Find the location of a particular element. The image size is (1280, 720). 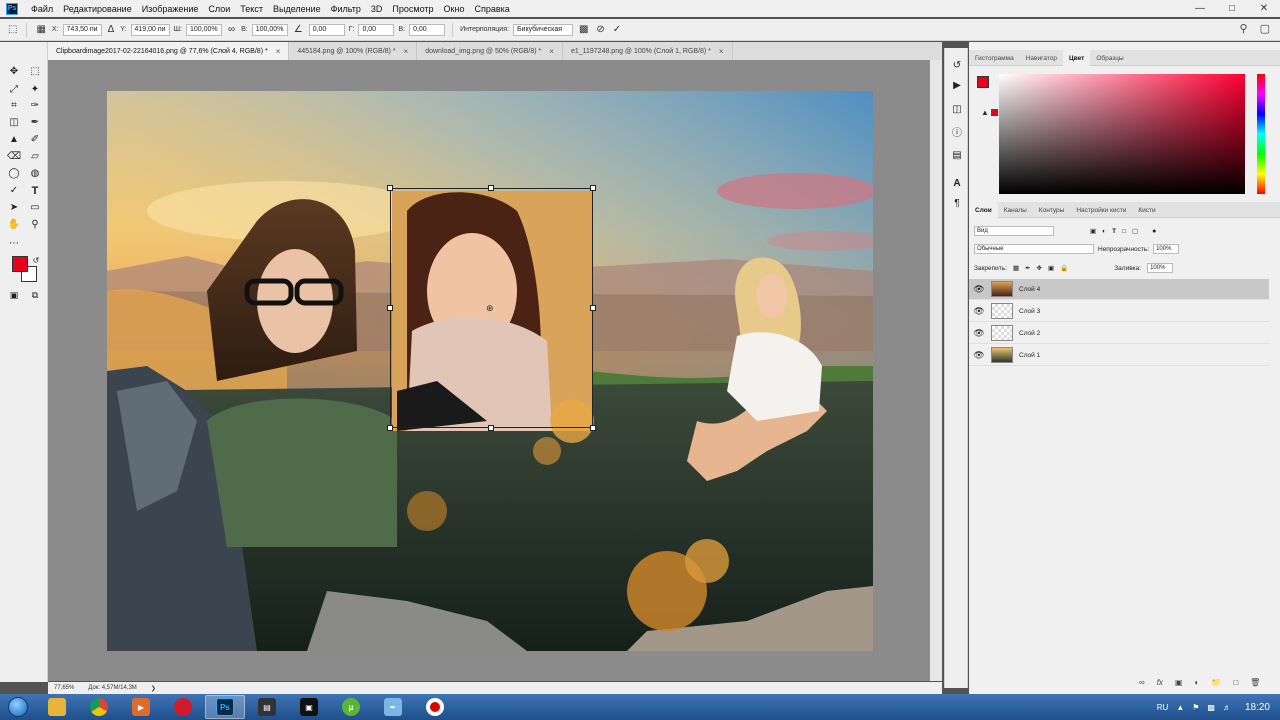

reference-point-icon: ▦ is located at coordinates (40, 29).